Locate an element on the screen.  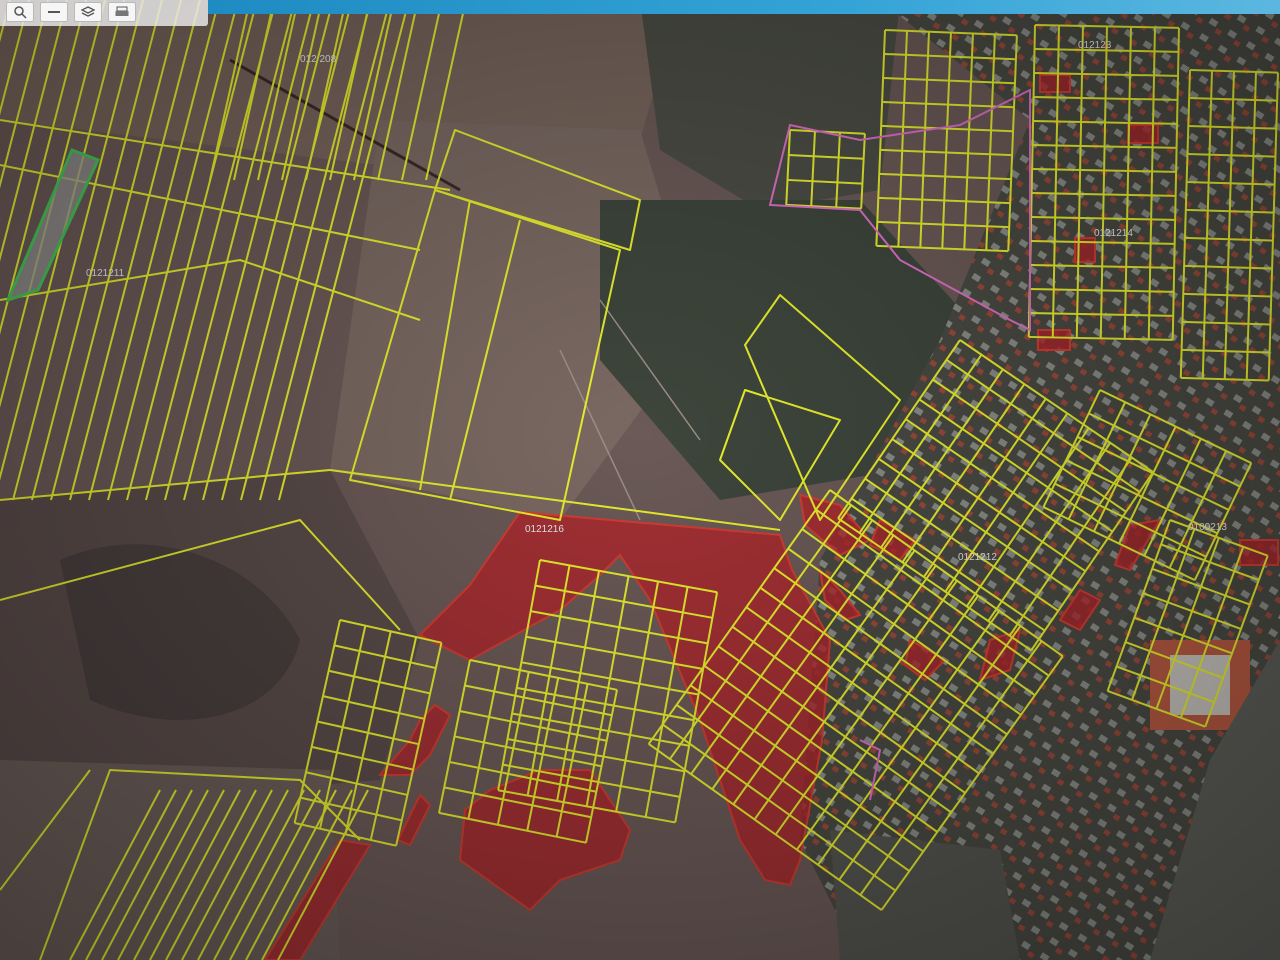
sector-label-0213: 0100213 is located at coordinates (1207, 527).